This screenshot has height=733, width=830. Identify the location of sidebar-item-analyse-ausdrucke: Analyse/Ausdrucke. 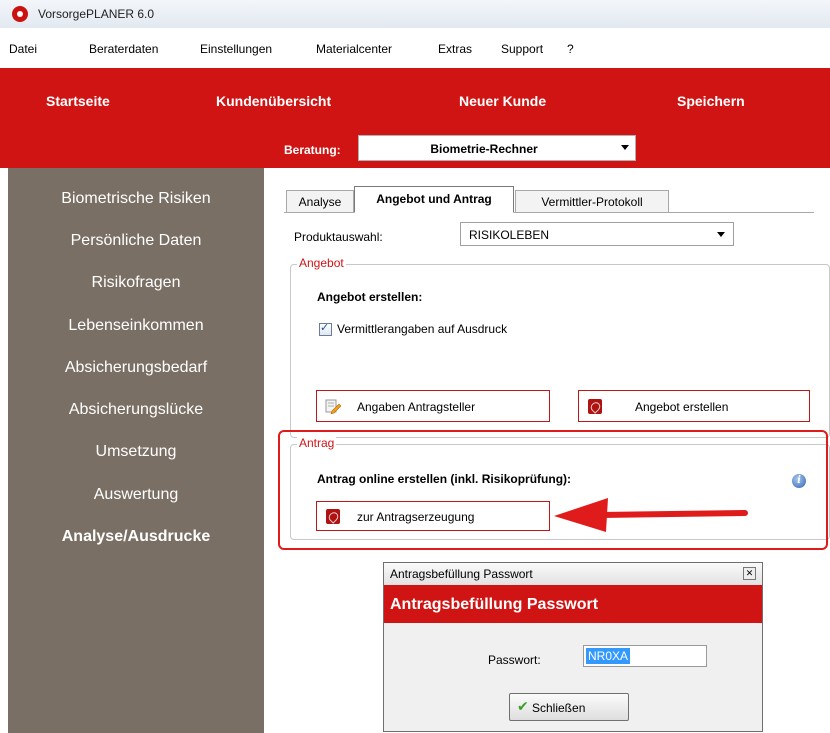
(136, 537).